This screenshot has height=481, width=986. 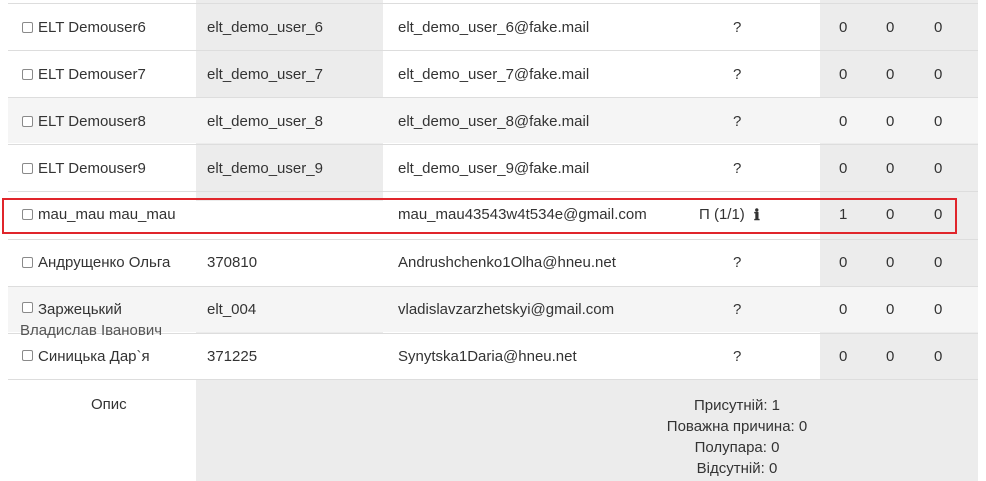 What do you see at coordinates (737, 405) in the screenshot?
I see `summary-present: Присутній: 1` at bounding box center [737, 405].